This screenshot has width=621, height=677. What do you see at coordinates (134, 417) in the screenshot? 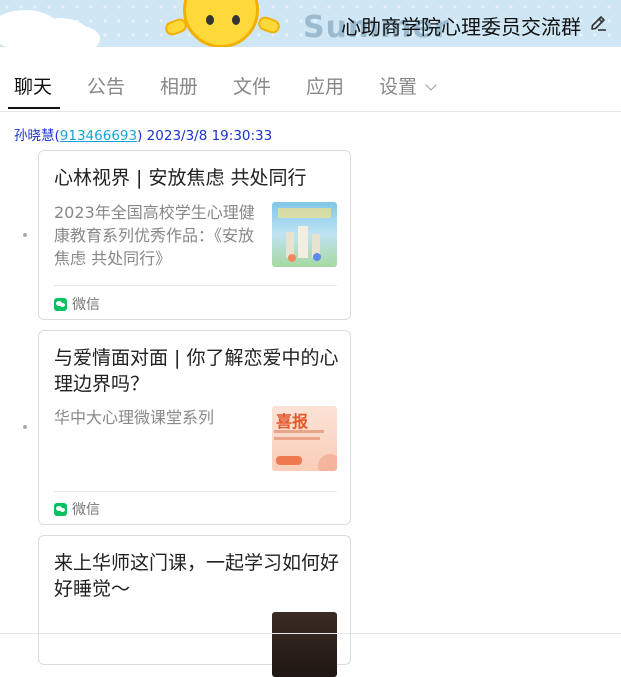
I see `card-description: 华中大心理微课堂系列` at bounding box center [134, 417].